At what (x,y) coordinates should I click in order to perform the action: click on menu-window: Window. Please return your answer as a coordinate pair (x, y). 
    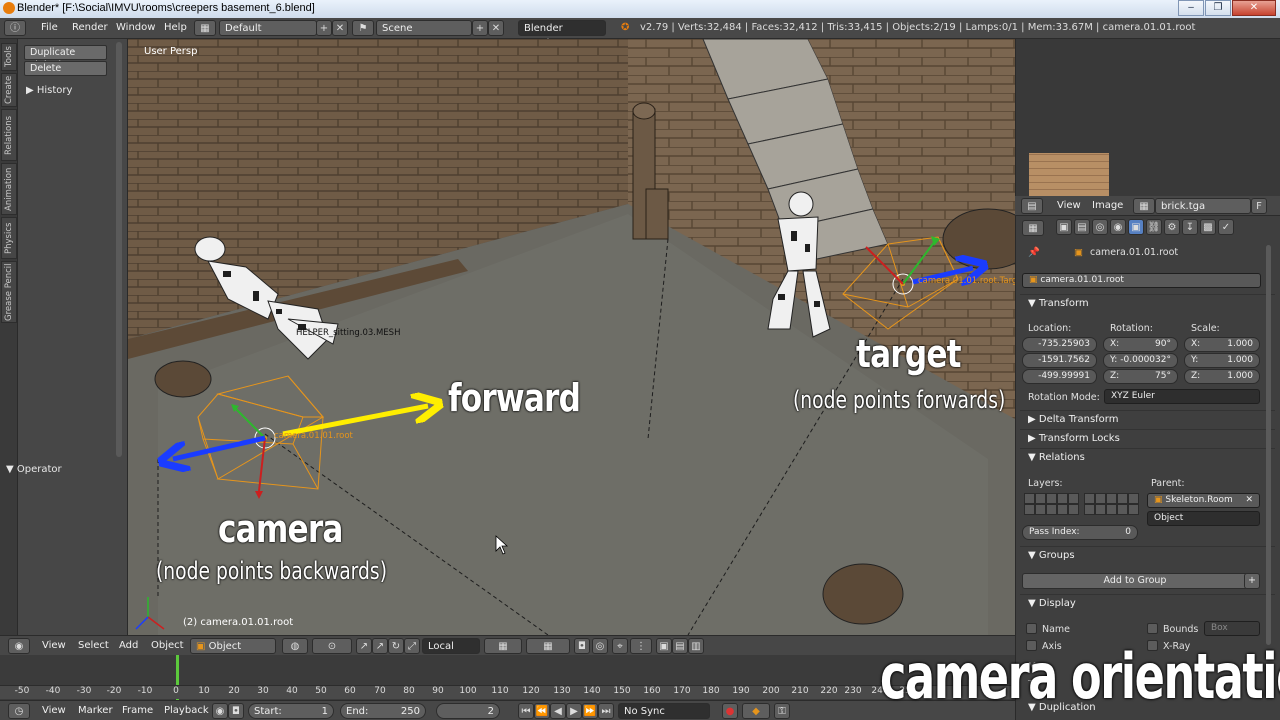
    Looking at the image, I should click on (135, 28).